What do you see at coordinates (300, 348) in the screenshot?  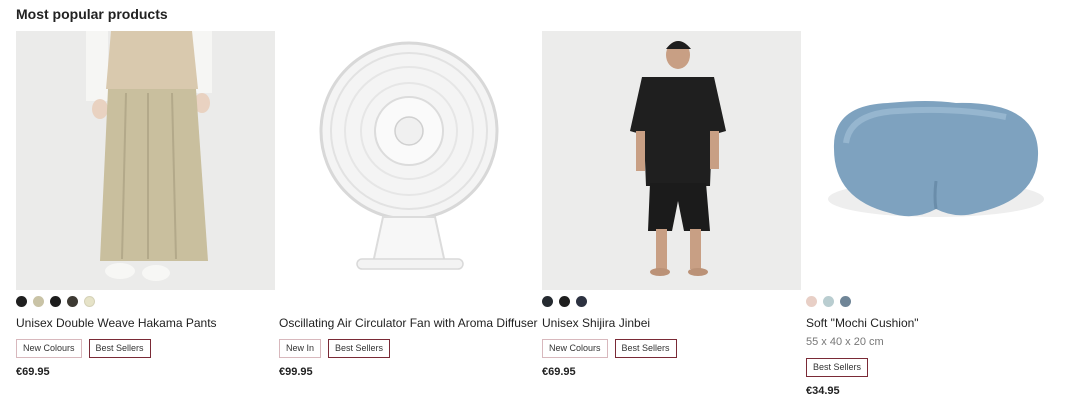 I see `badge-new-in: New In` at bounding box center [300, 348].